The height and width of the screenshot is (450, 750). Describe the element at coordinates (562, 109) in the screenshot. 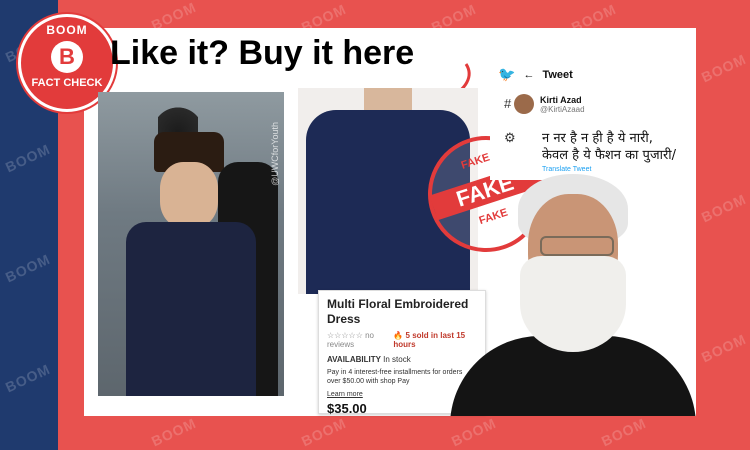

I see `author-handle: @KirtiAzaad` at that location.